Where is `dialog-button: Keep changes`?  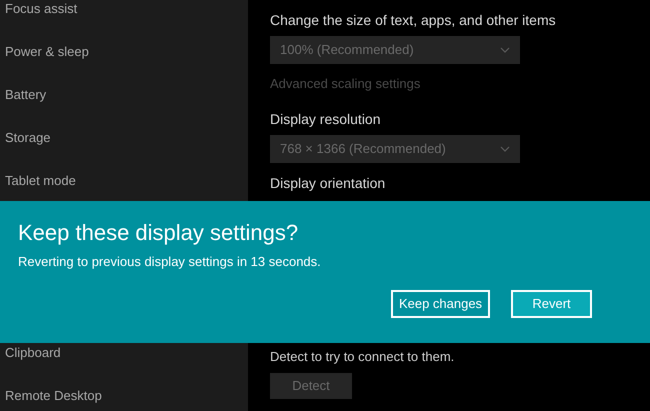
dialog-button: Keep changes is located at coordinates (440, 304).